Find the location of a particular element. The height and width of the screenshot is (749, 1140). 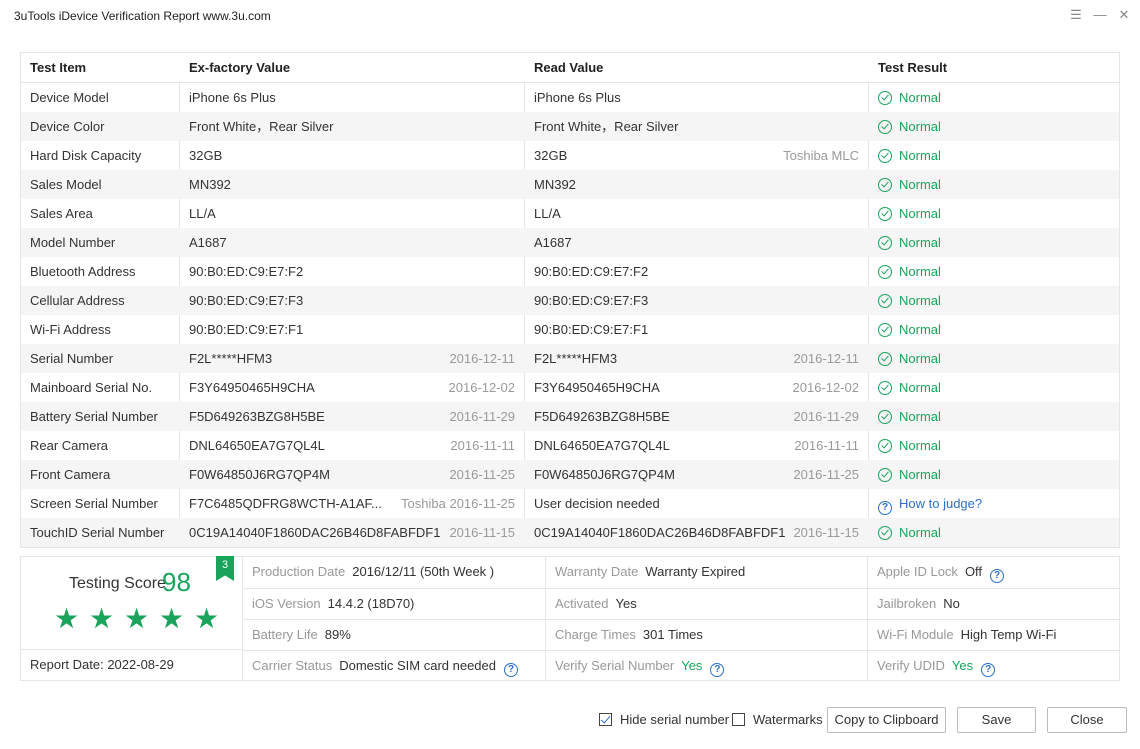

info-field: Activated Yes is located at coordinates (596, 604).